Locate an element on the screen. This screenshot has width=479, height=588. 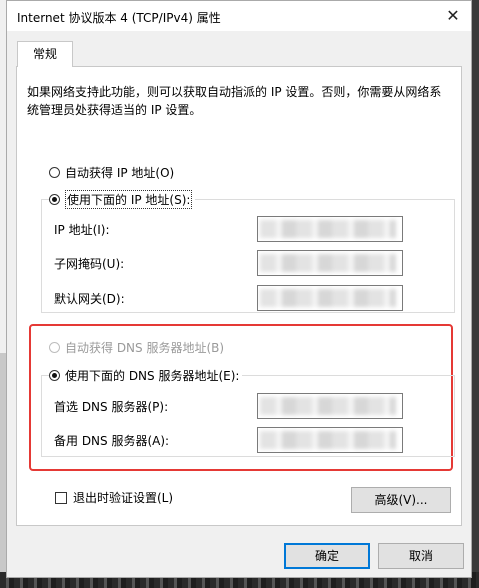
default-gateway-label: 默认网关(D): is located at coordinates (89, 299).